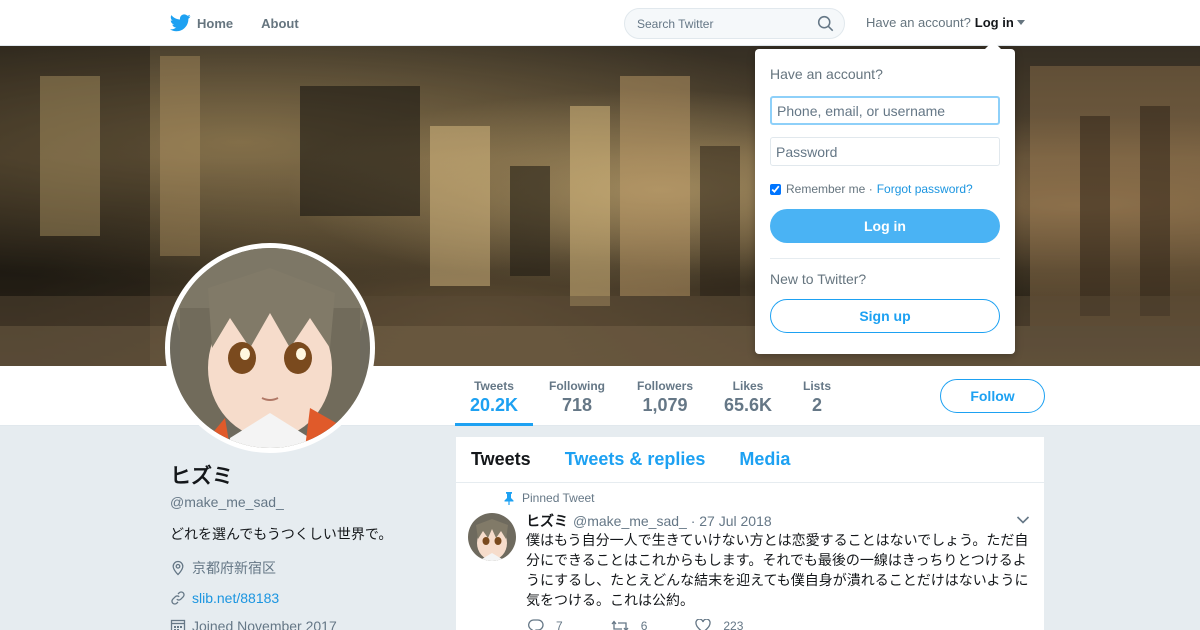  Describe the element at coordinates (305, 568) in the screenshot. I see `profile-location: 京都府新宿区` at that location.